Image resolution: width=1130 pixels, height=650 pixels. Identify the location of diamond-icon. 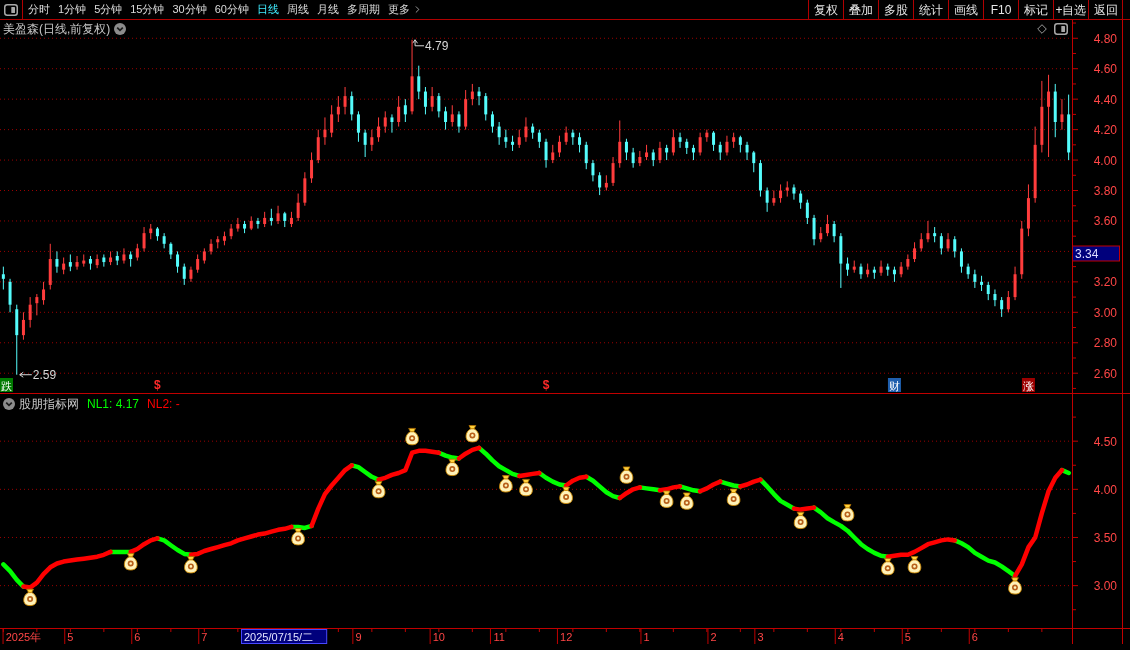
(1042, 29).